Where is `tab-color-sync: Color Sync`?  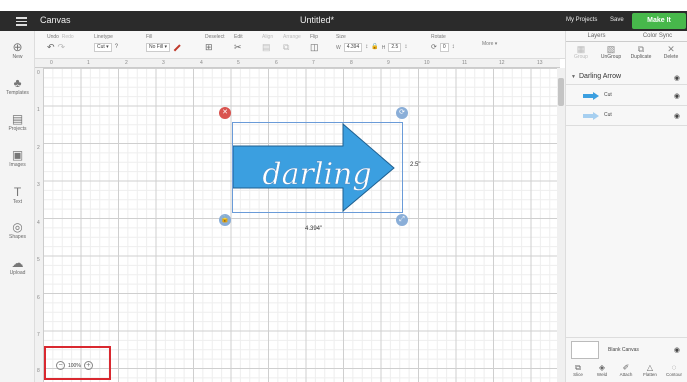 tab-color-sync: Color Sync is located at coordinates (657, 36).